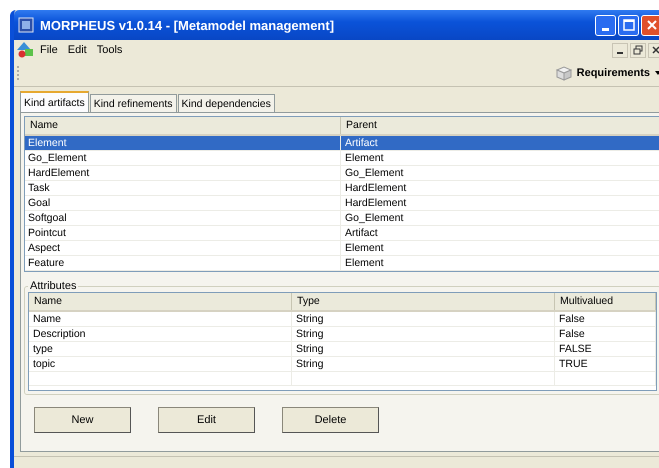 This screenshot has height=468, width=659. I want to click on tab: Kind refinements, so click(133, 103).